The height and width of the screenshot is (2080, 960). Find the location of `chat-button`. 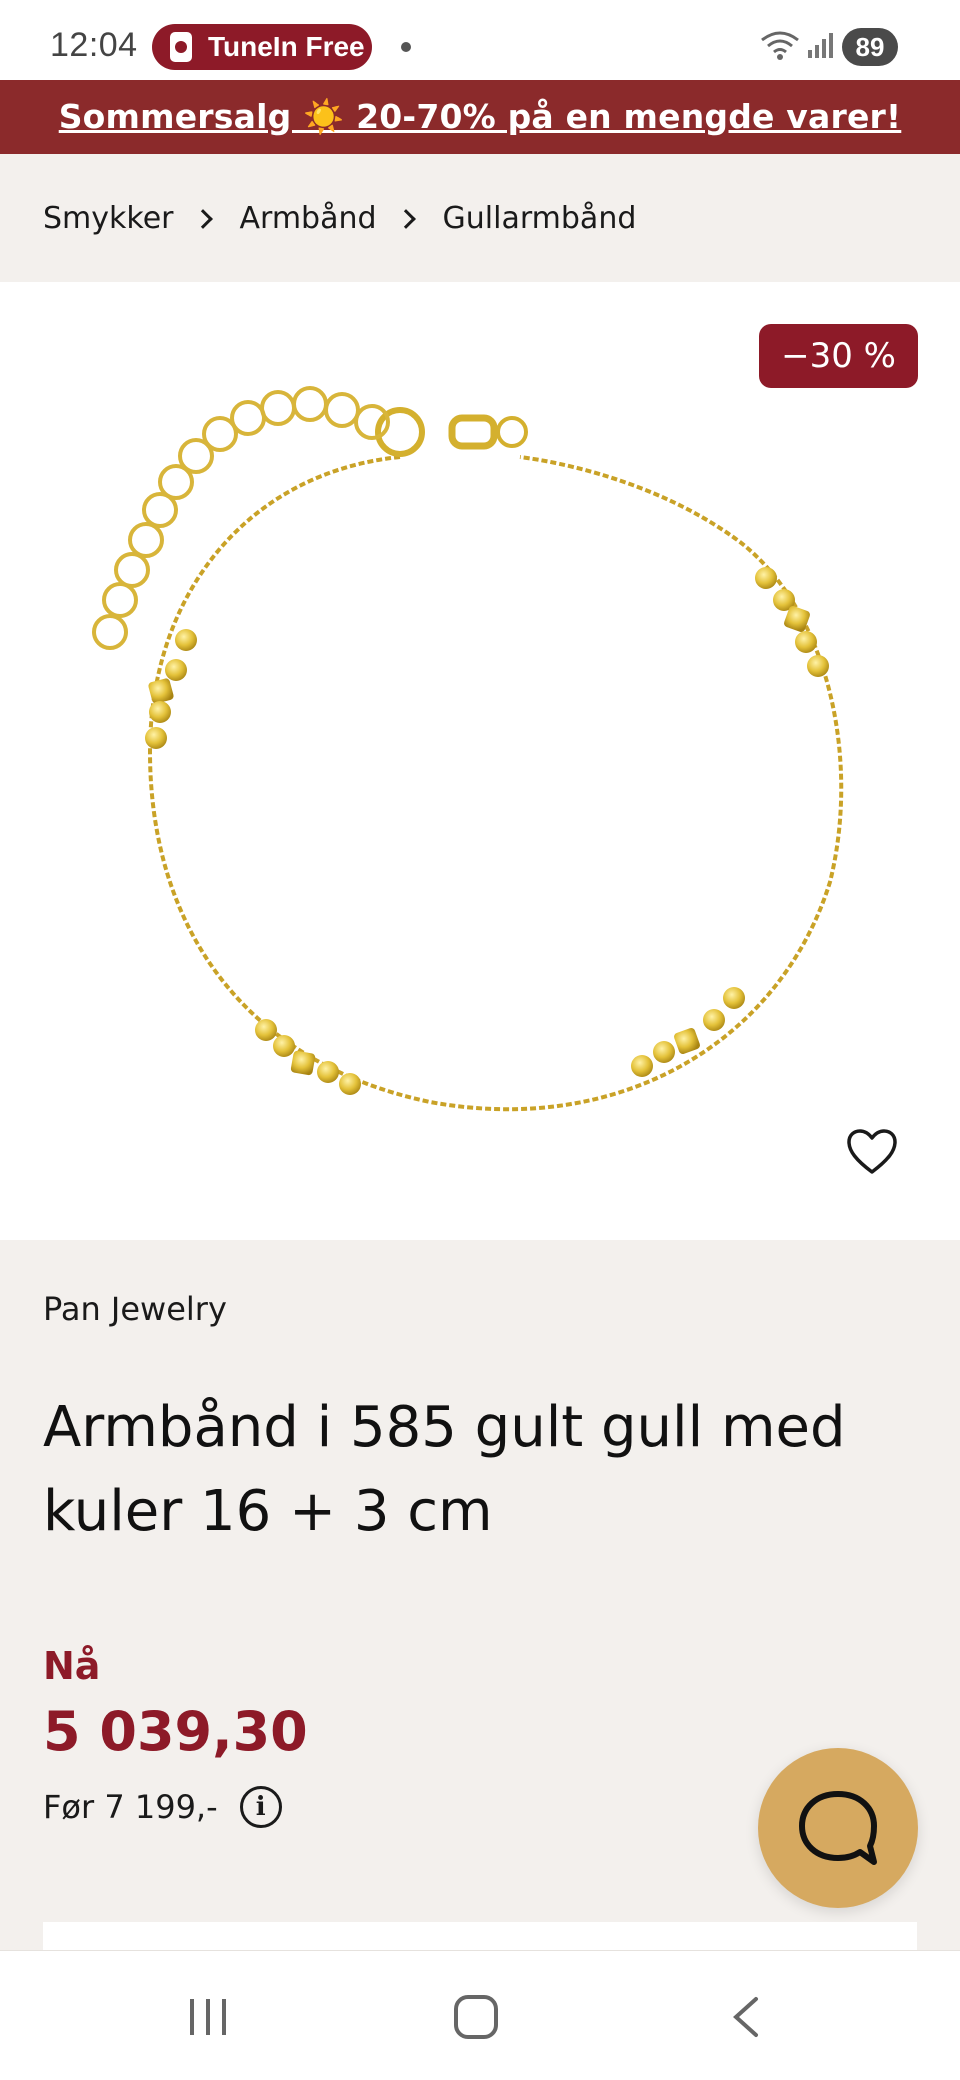

chat-button is located at coordinates (838, 1828).